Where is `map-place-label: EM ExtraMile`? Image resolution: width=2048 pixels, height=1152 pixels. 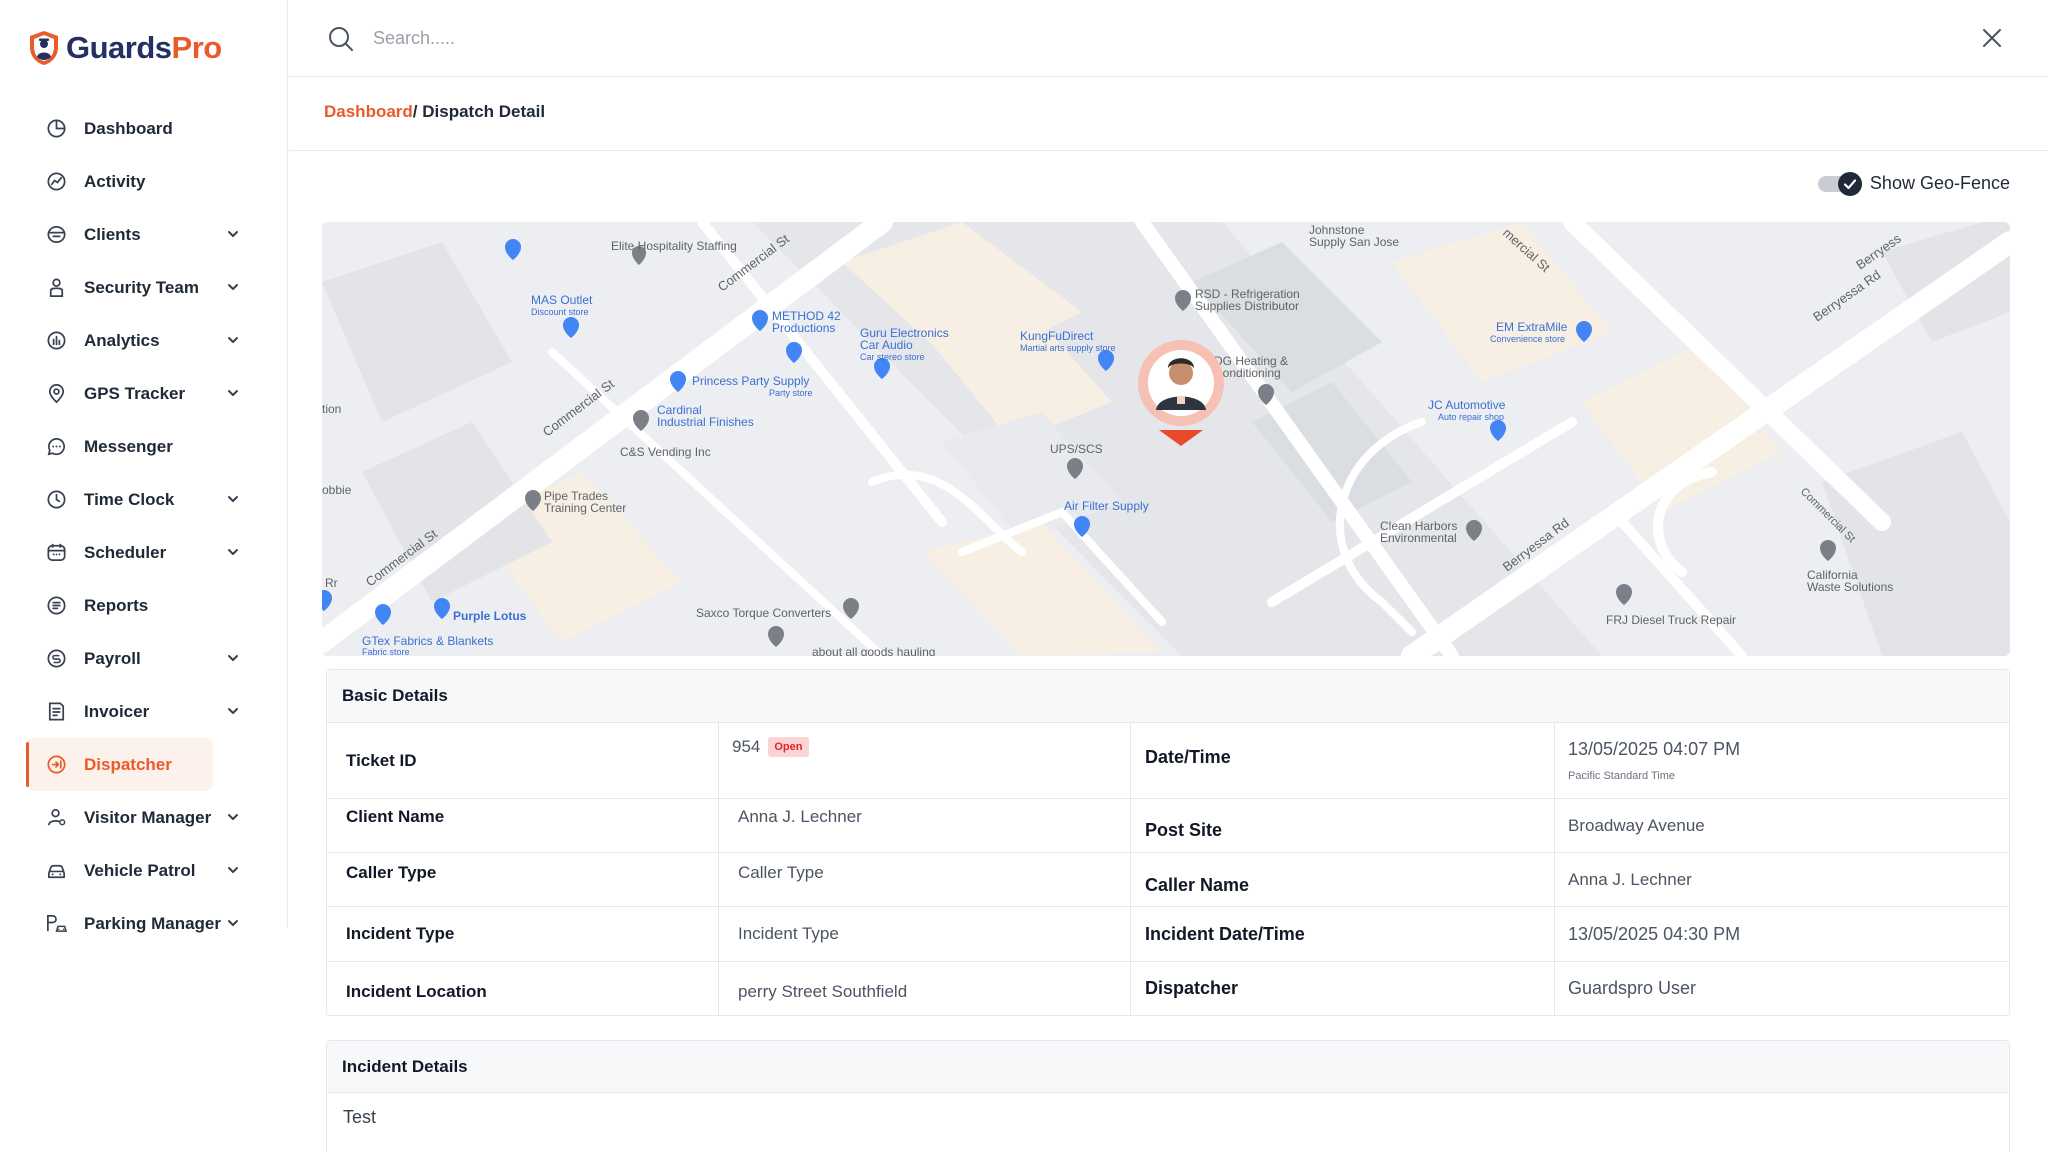 map-place-label: EM ExtraMile is located at coordinates (1532, 327).